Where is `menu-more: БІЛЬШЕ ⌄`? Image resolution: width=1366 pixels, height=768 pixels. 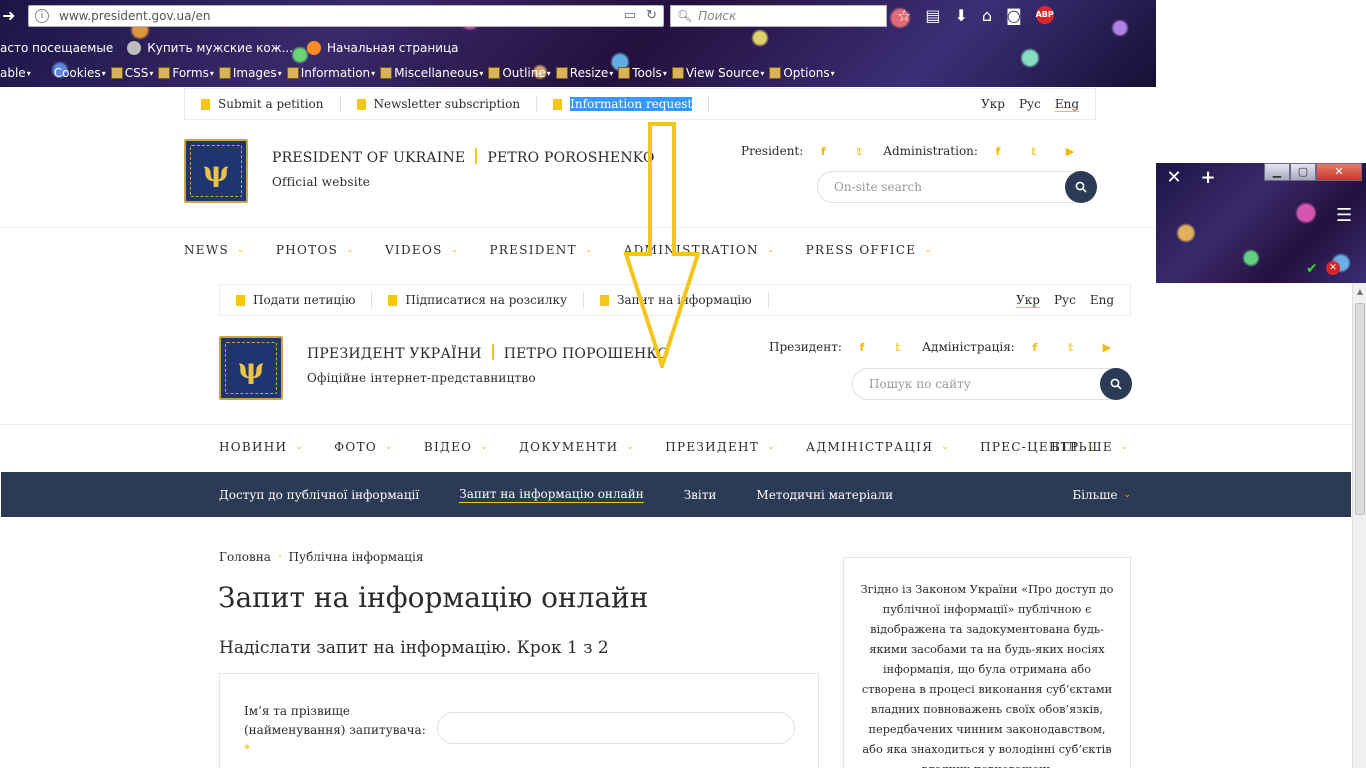
menu-more: БІЛЬШЕ ⌄ is located at coordinates (1090, 447).